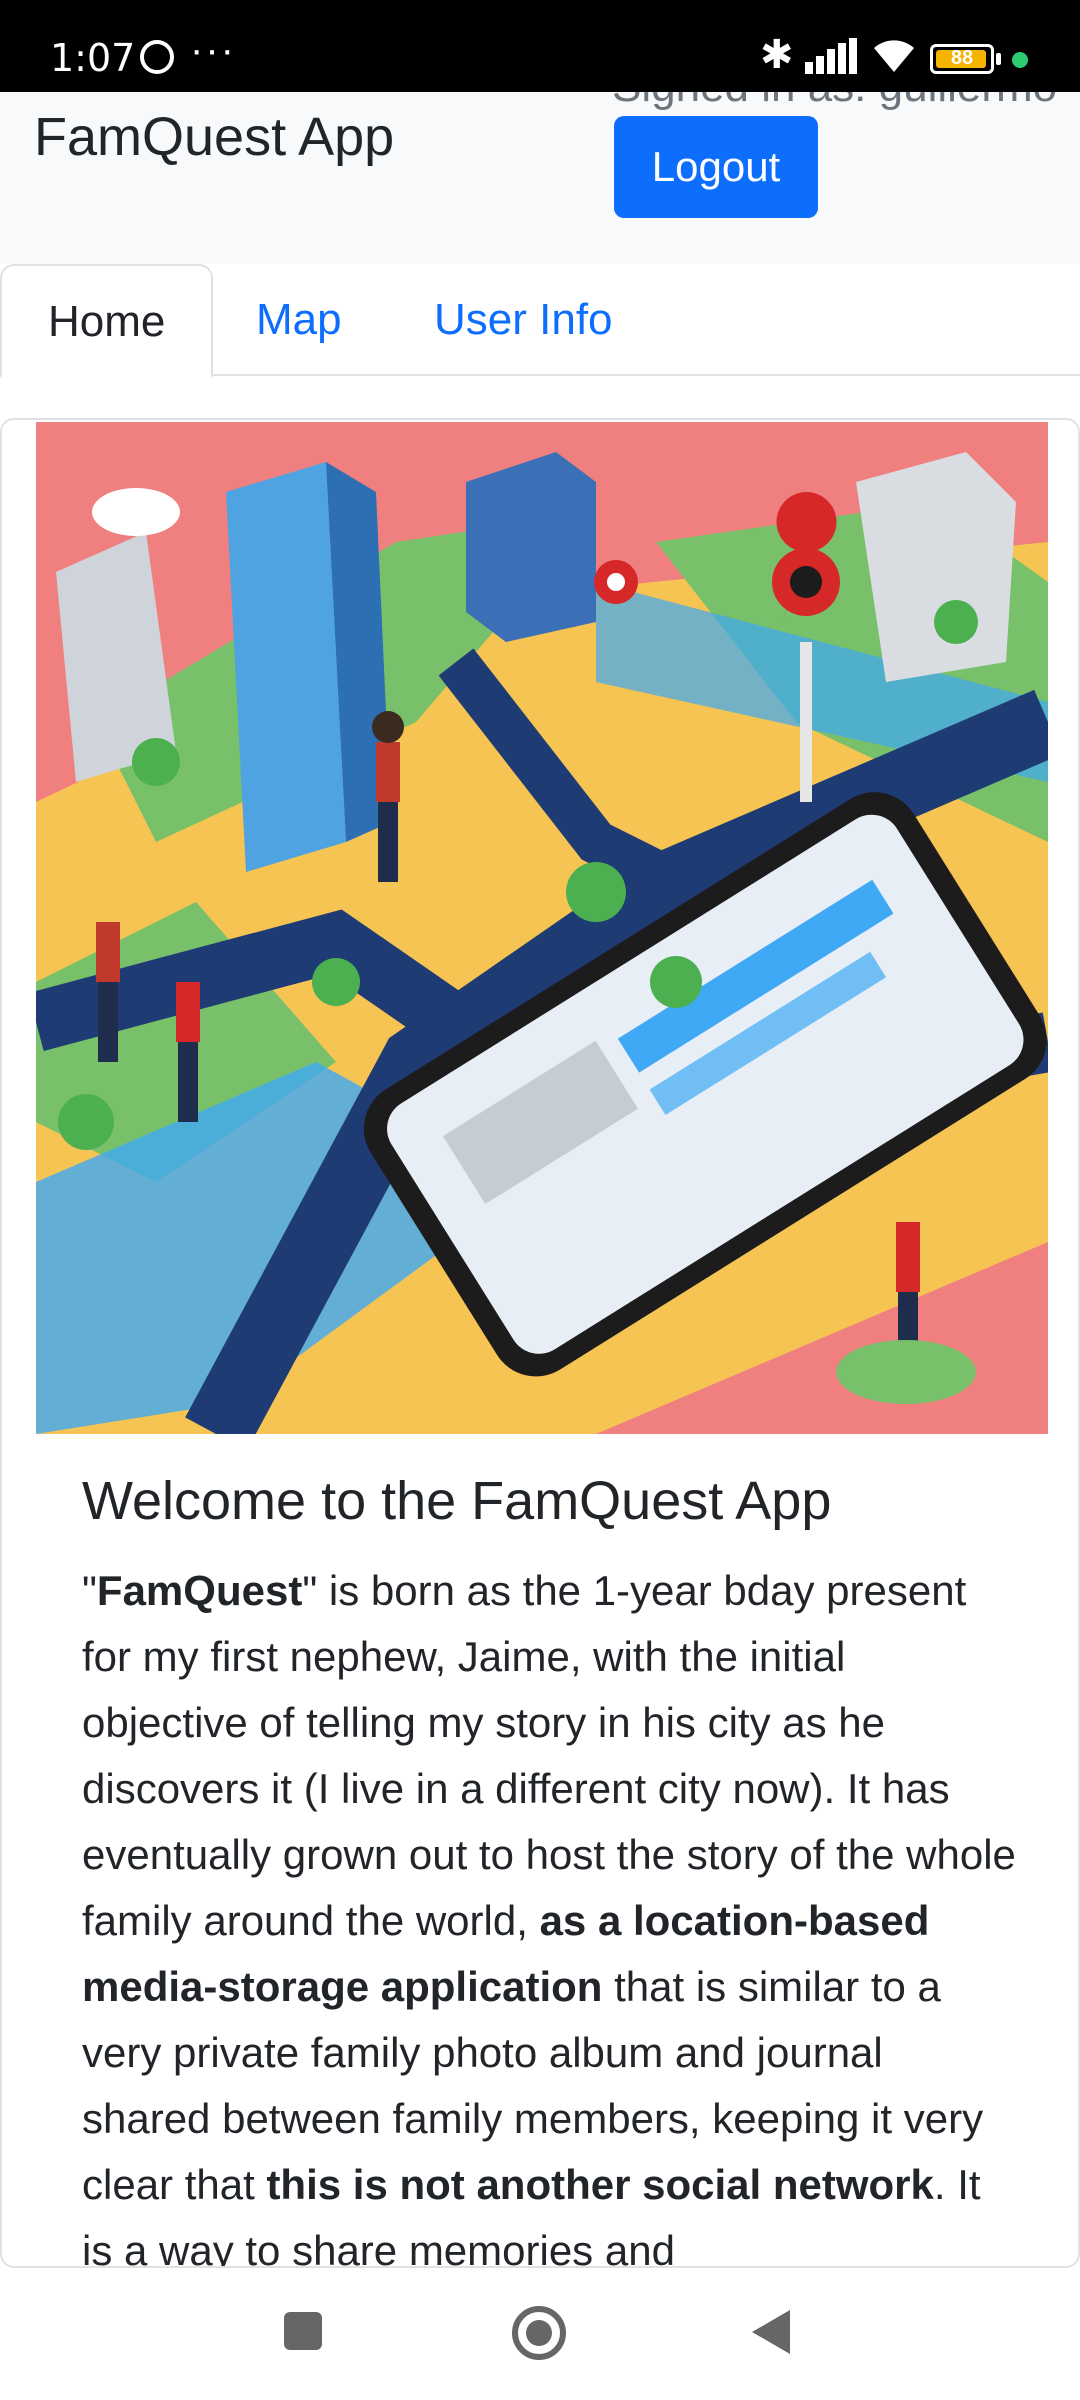 This screenshot has width=1080, height=2400. I want to click on overflow-dots: ···, so click(213, 50).